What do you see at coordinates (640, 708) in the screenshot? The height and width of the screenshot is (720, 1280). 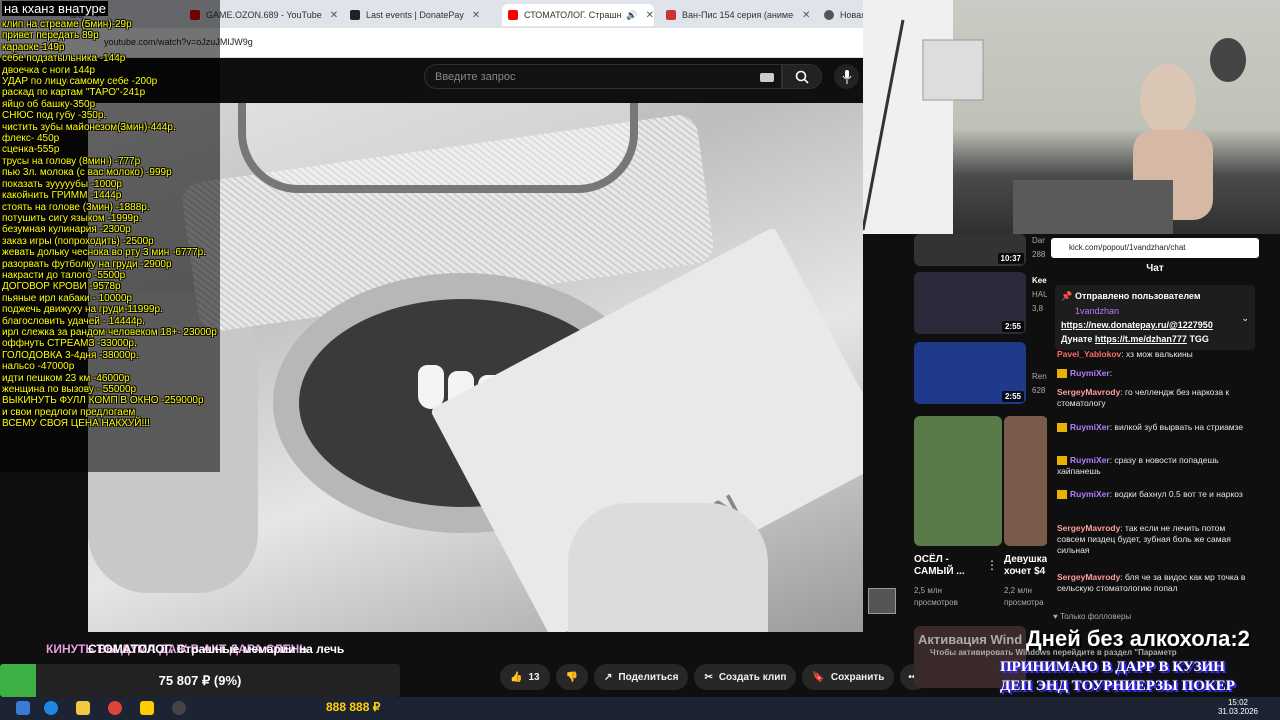 I see `windows-taskbar` at bounding box center [640, 708].